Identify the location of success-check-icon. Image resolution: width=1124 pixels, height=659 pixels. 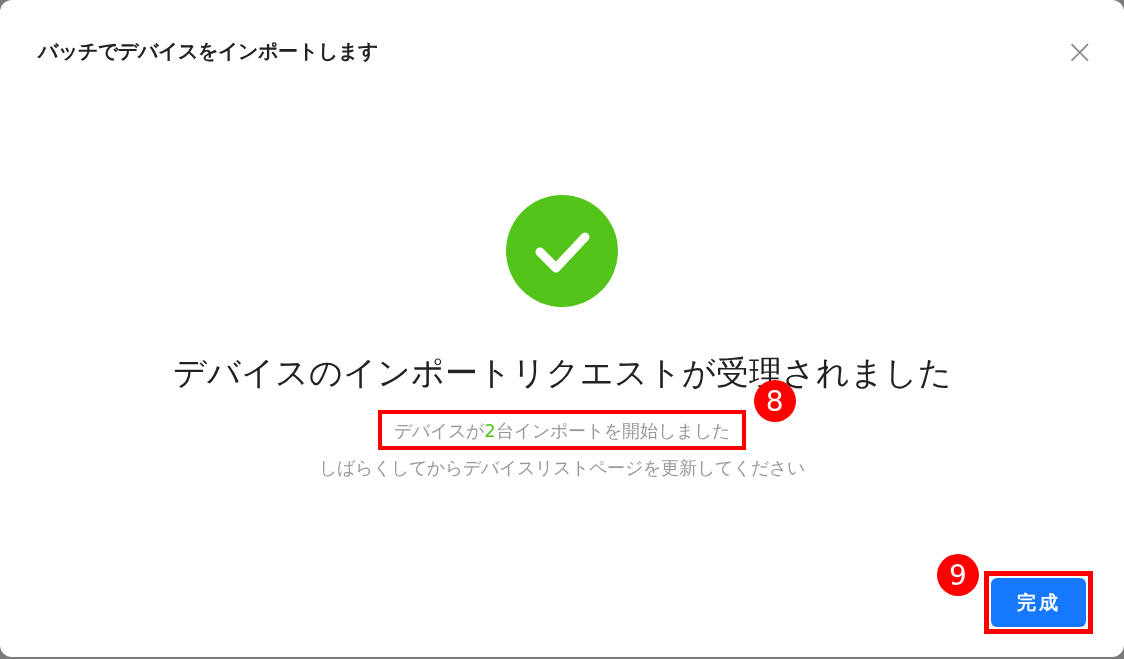
(562, 251).